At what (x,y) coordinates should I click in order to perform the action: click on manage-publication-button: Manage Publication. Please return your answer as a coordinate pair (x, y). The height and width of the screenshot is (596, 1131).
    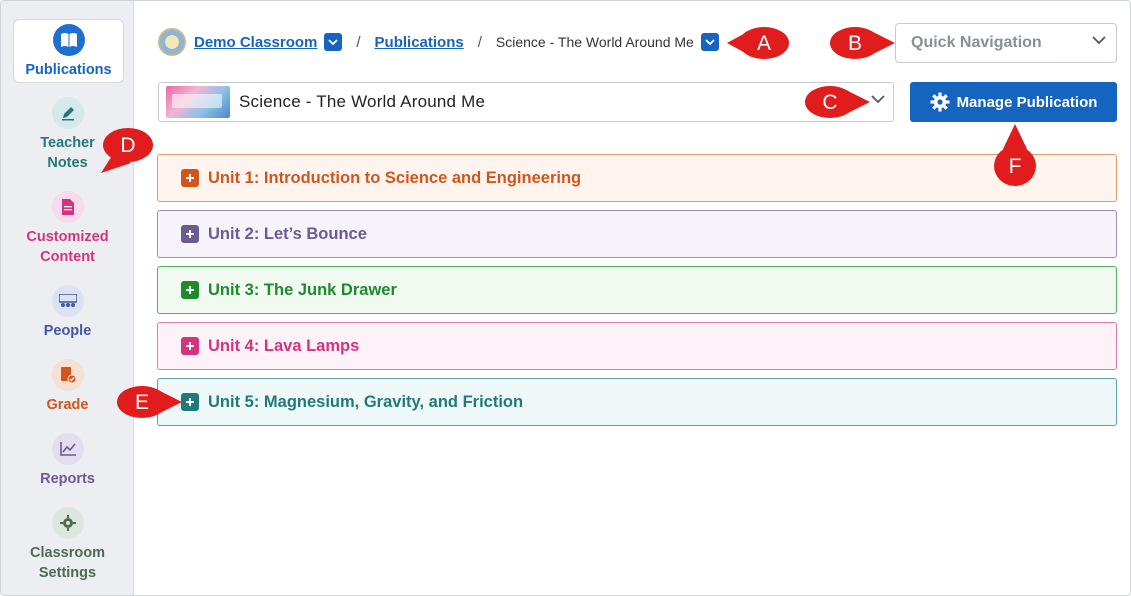
    Looking at the image, I should click on (1013, 102).